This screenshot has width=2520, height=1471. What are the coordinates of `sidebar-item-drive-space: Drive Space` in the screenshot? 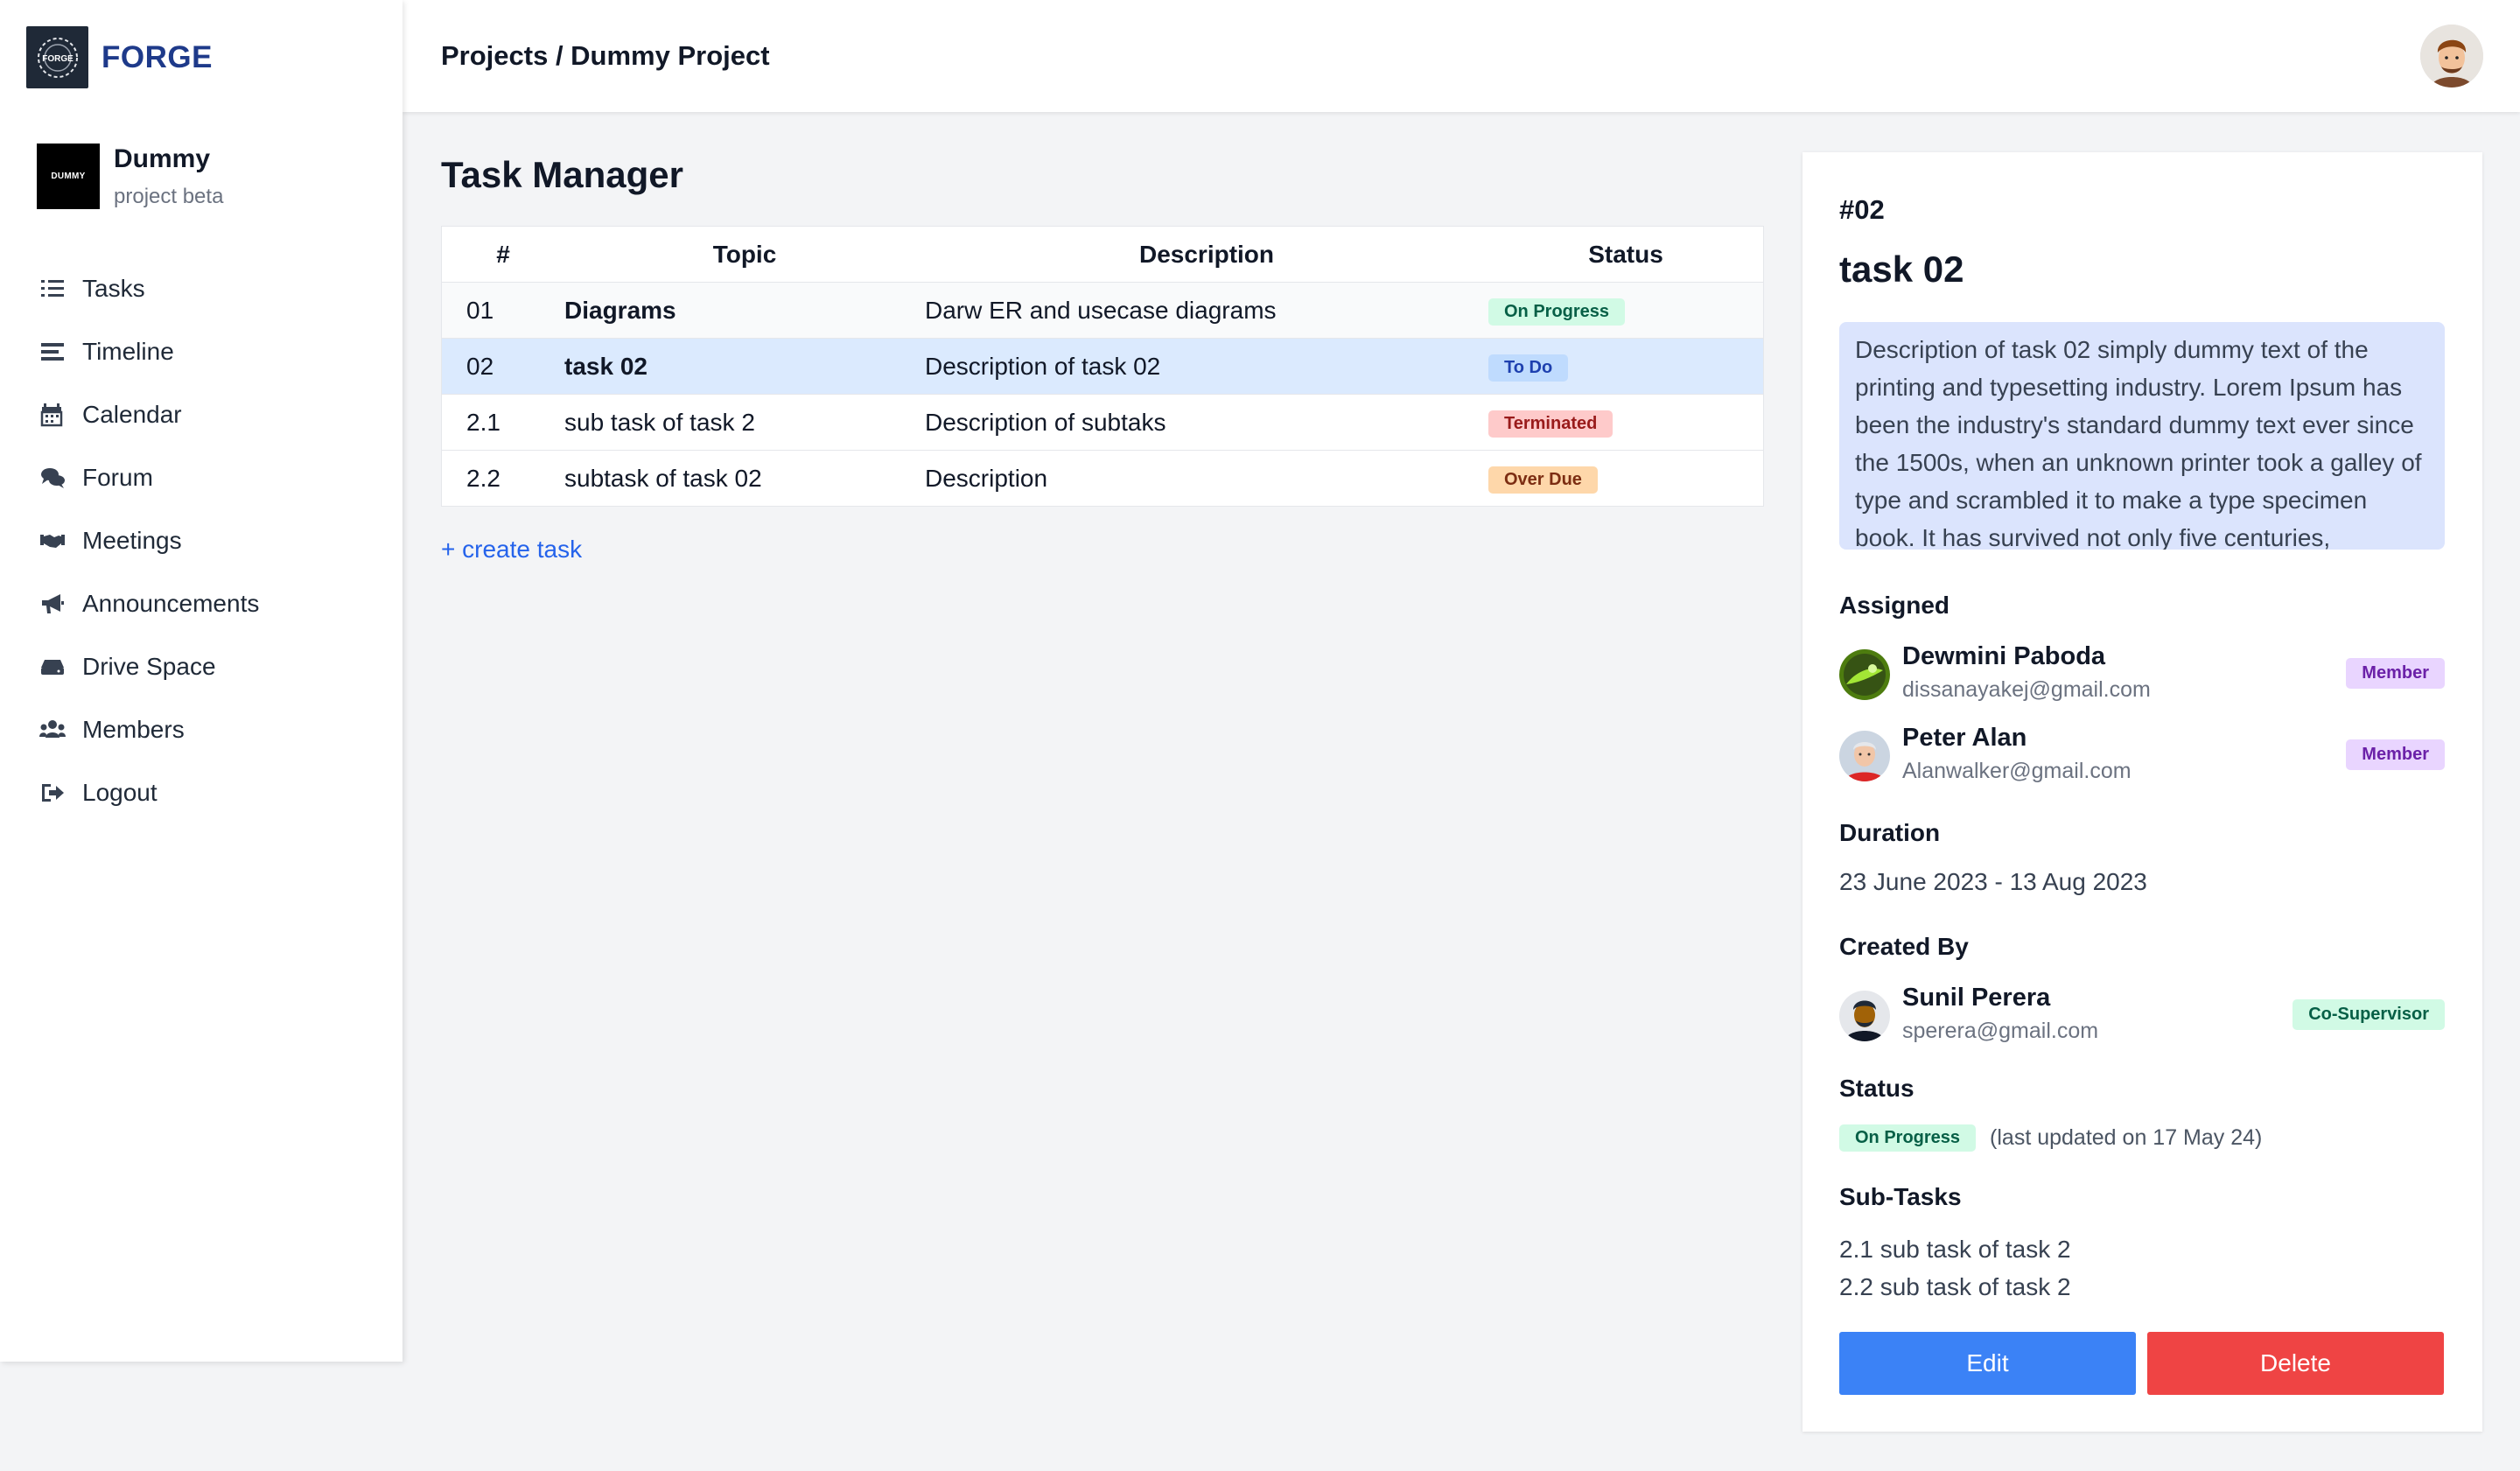 It's located at (126, 667).